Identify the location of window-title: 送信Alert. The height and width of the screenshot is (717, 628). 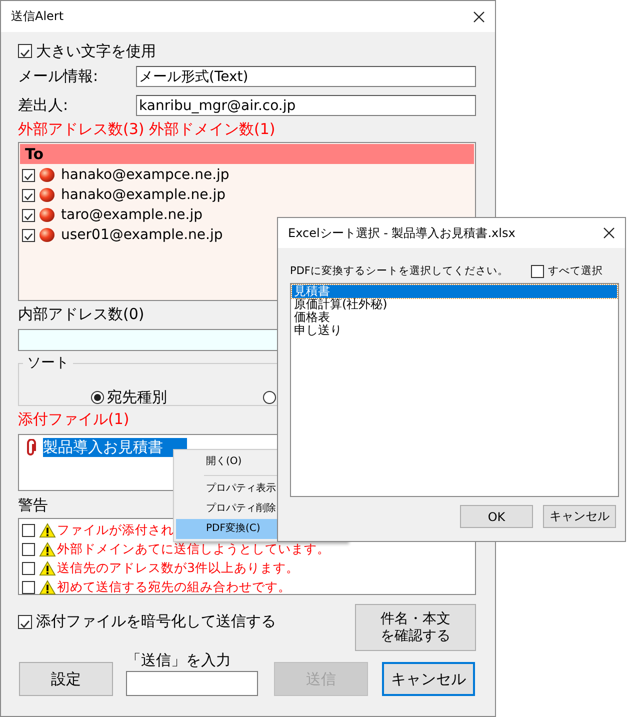
(37, 16).